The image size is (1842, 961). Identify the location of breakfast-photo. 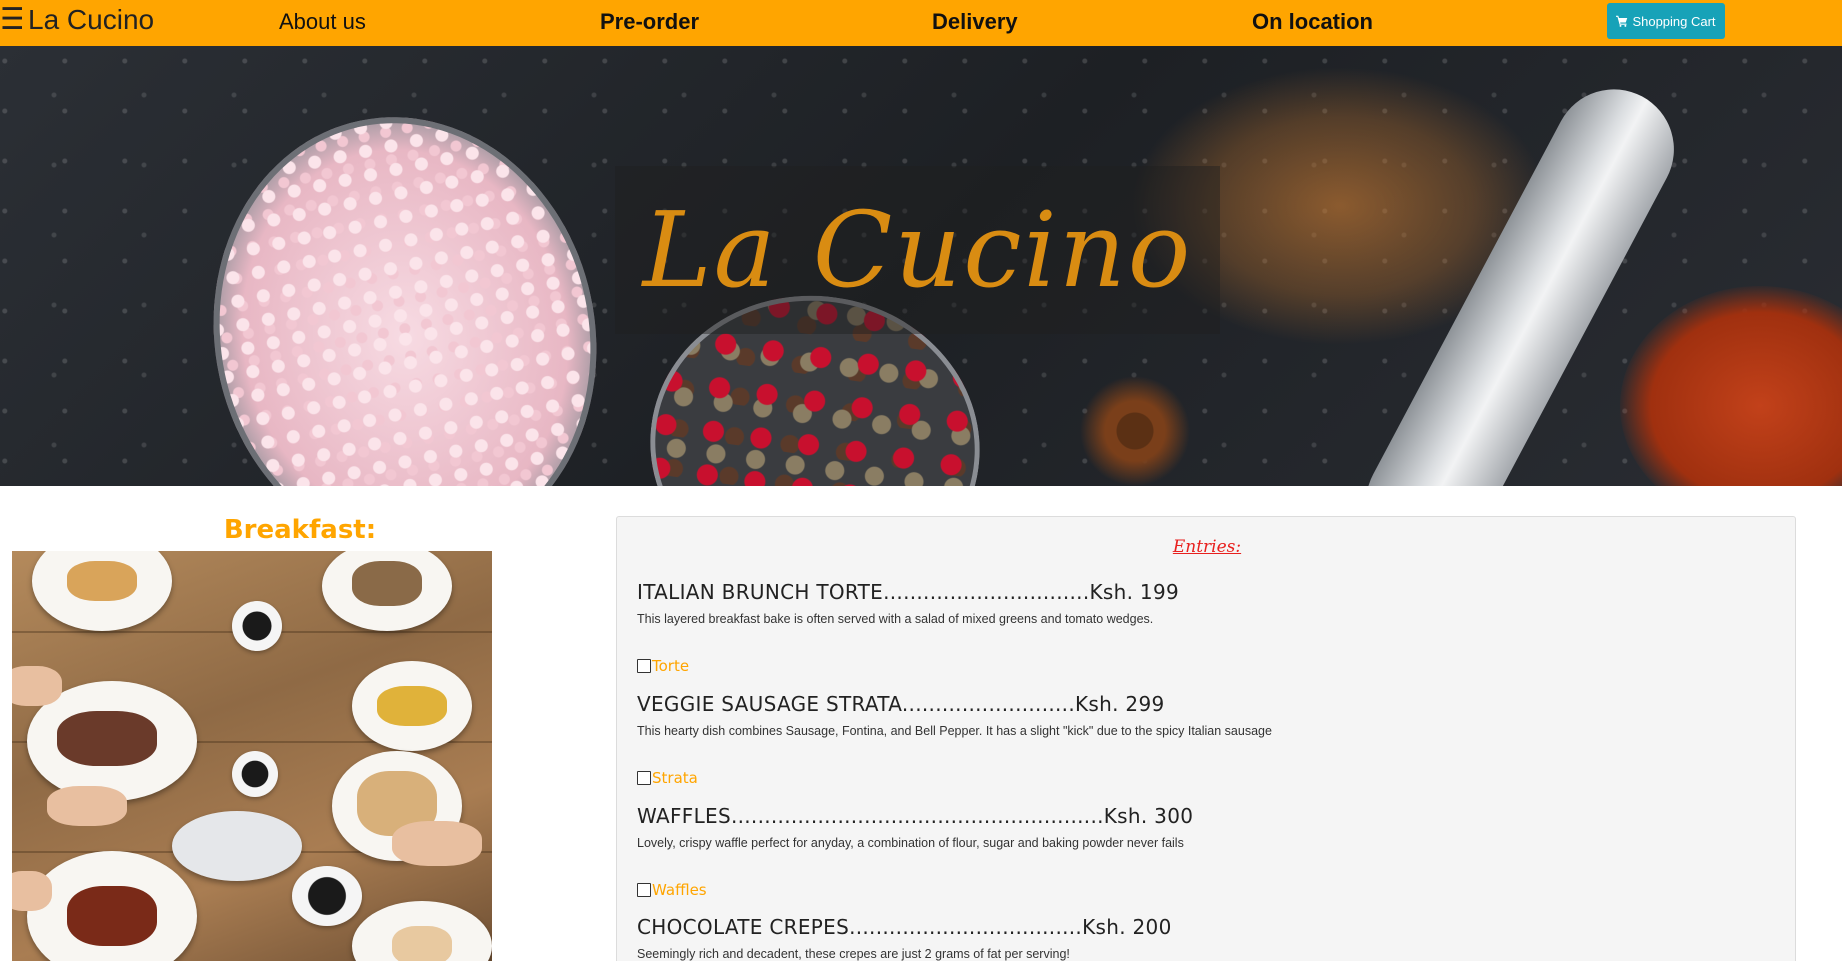
(252, 756).